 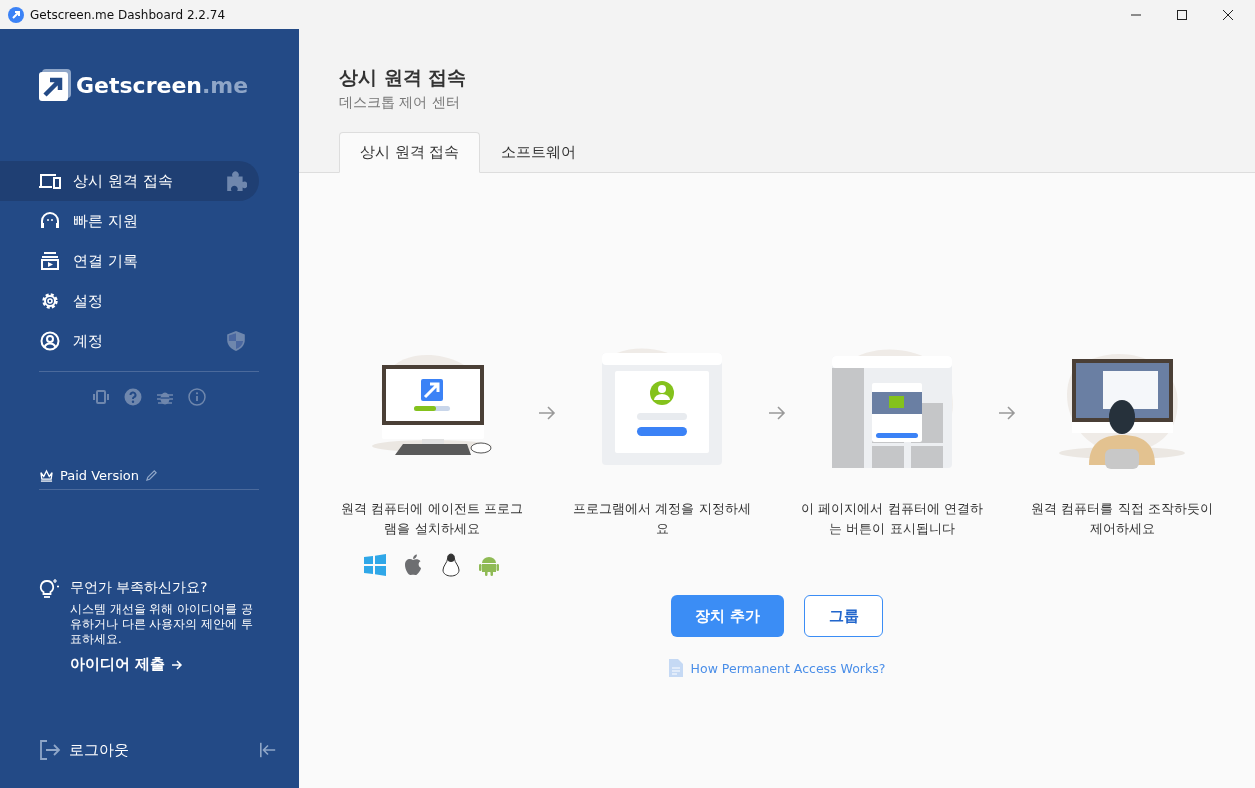 What do you see at coordinates (1182, 14) in the screenshot?
I see `maximize-icon` at bounding box center [1182, 14].